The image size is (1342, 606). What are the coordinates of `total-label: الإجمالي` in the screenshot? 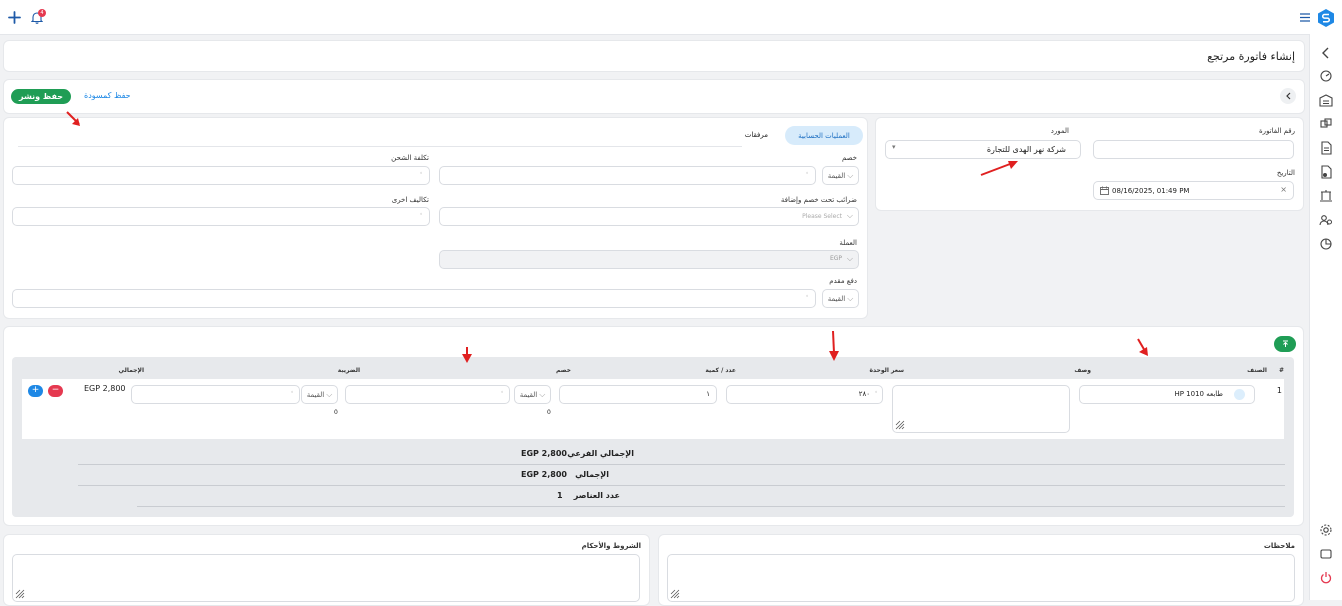 It's located at (592, 474).